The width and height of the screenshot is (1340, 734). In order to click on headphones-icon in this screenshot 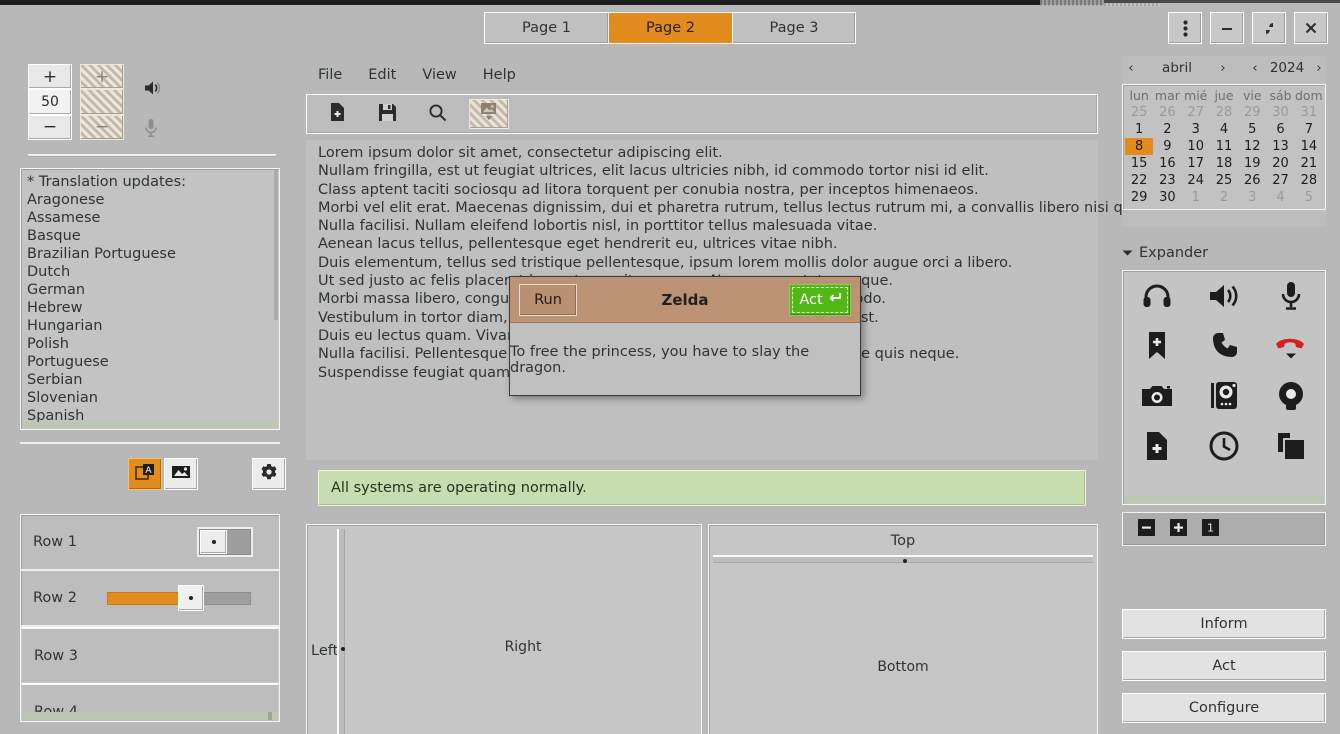, I will do `click(1156, 296)`.